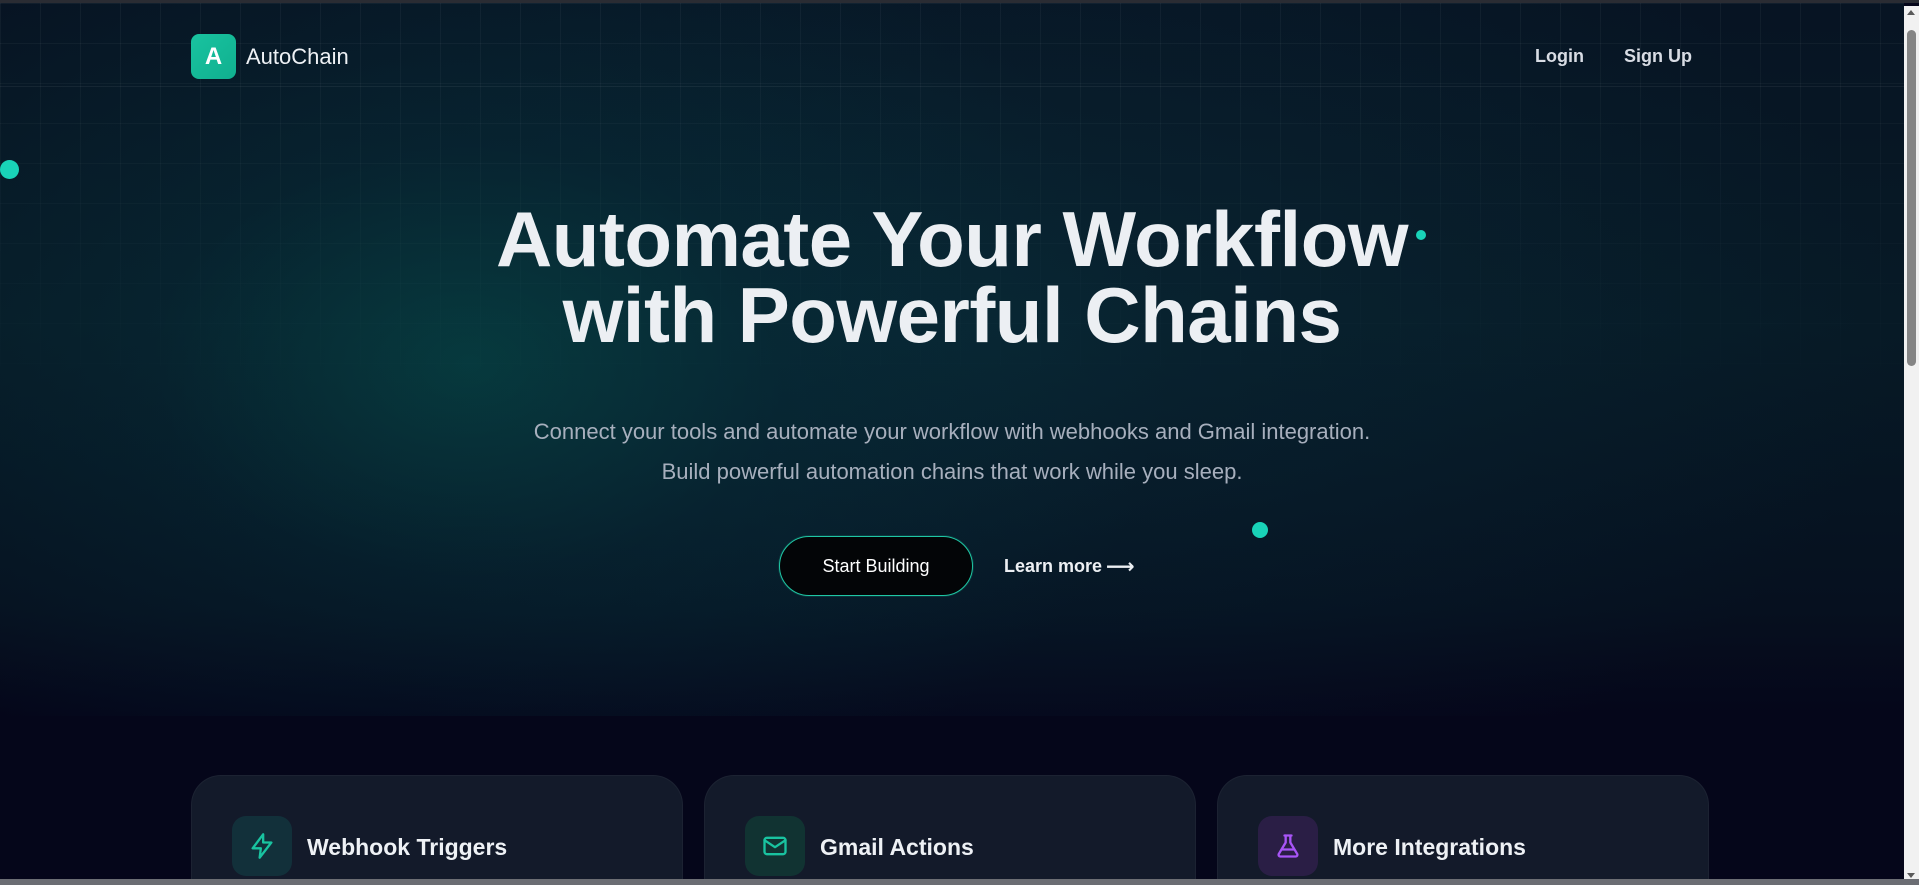  Describe the element at coordinates (1613, 56) in the screenshot. I see `nav-links: Login Sign Up` at that location.